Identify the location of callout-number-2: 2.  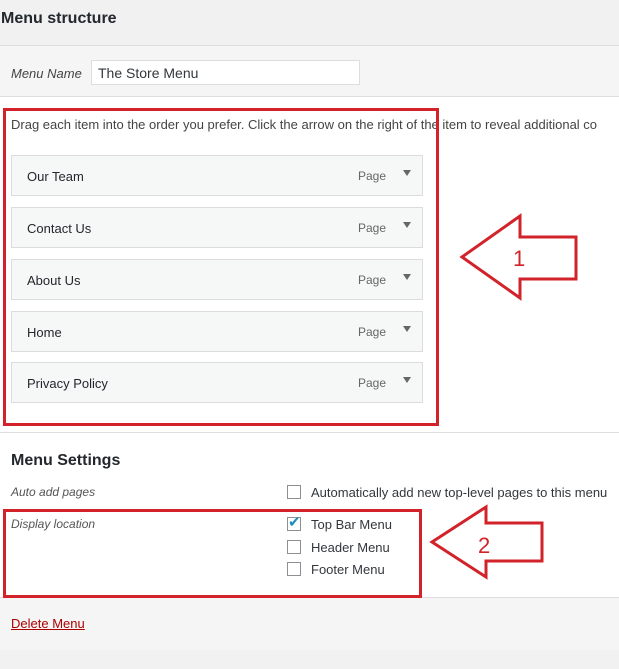
(484, 545).